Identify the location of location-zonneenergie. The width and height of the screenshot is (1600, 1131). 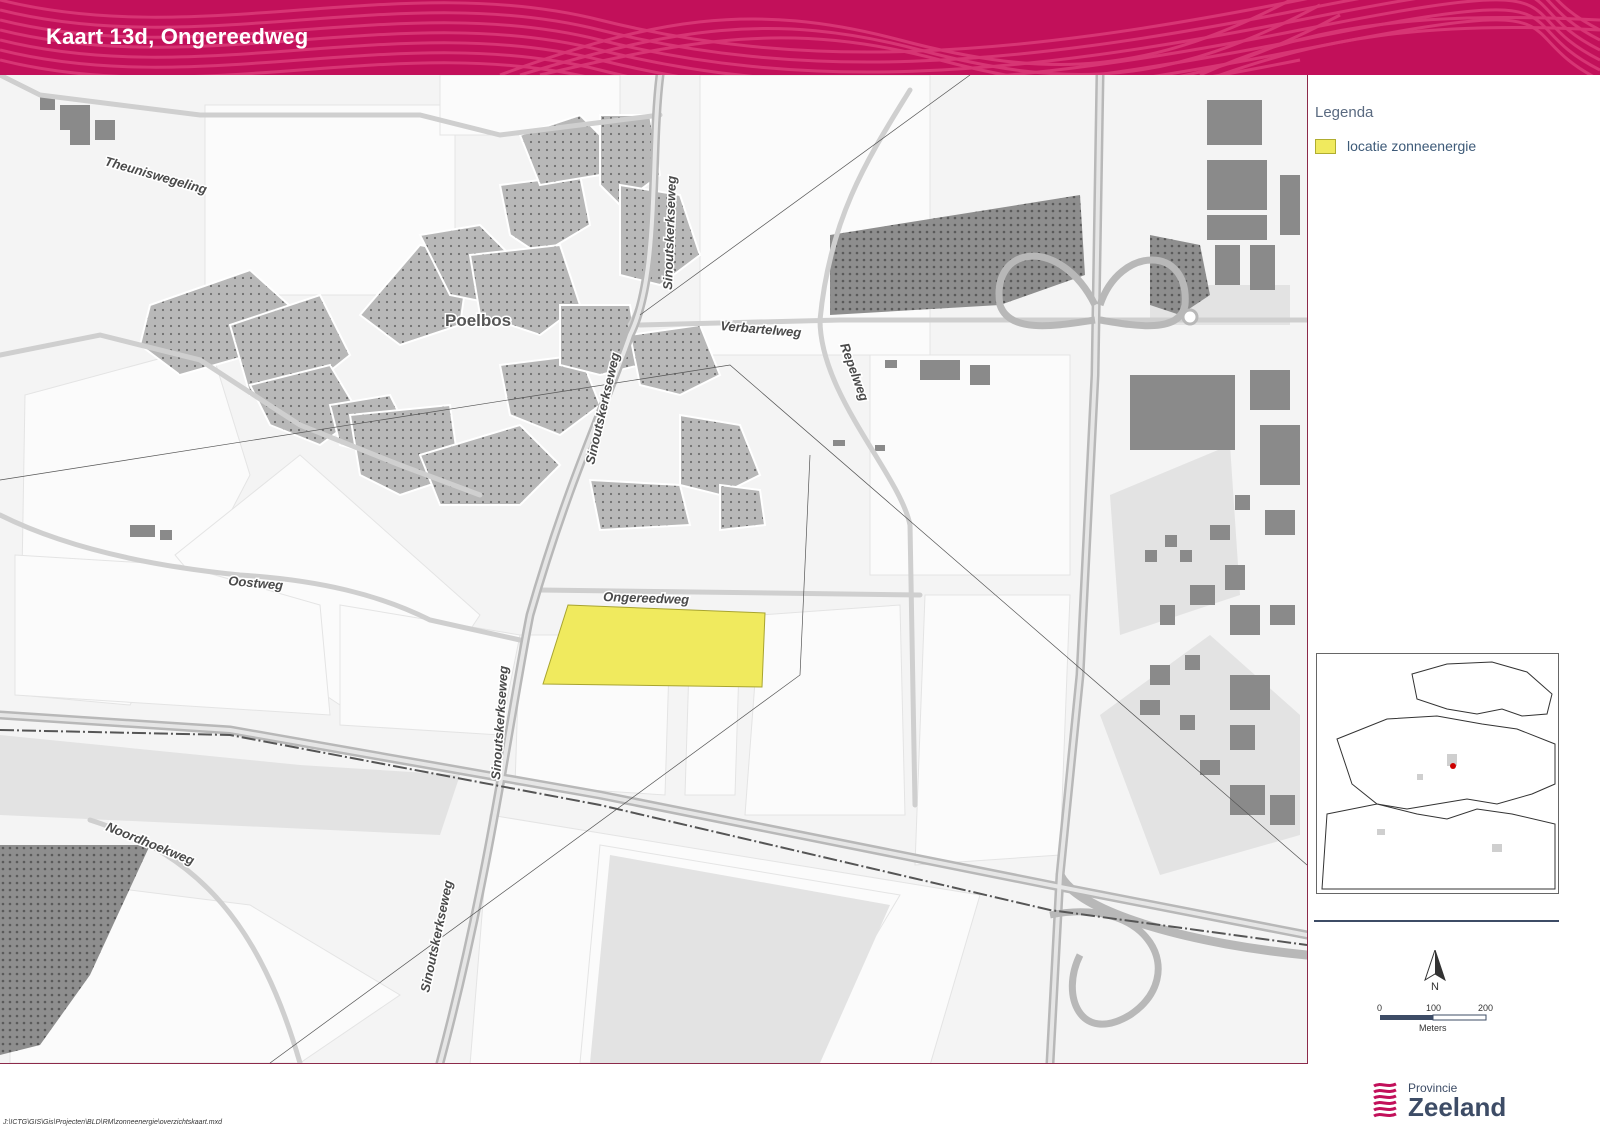
(654, 646).